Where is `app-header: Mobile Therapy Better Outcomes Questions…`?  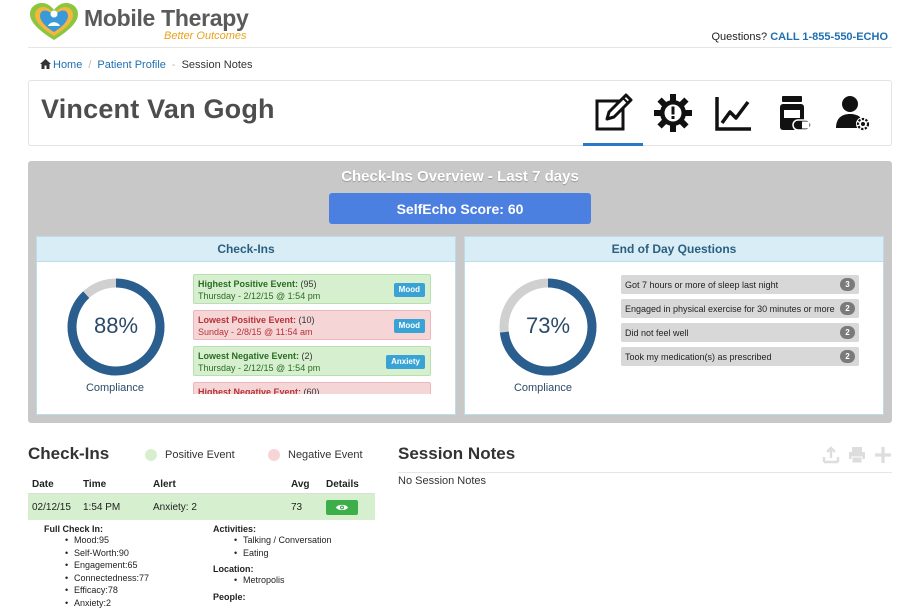
app-header: Mobile Therapy Better Outcomes Questions… is located at coordinates (458, 24).